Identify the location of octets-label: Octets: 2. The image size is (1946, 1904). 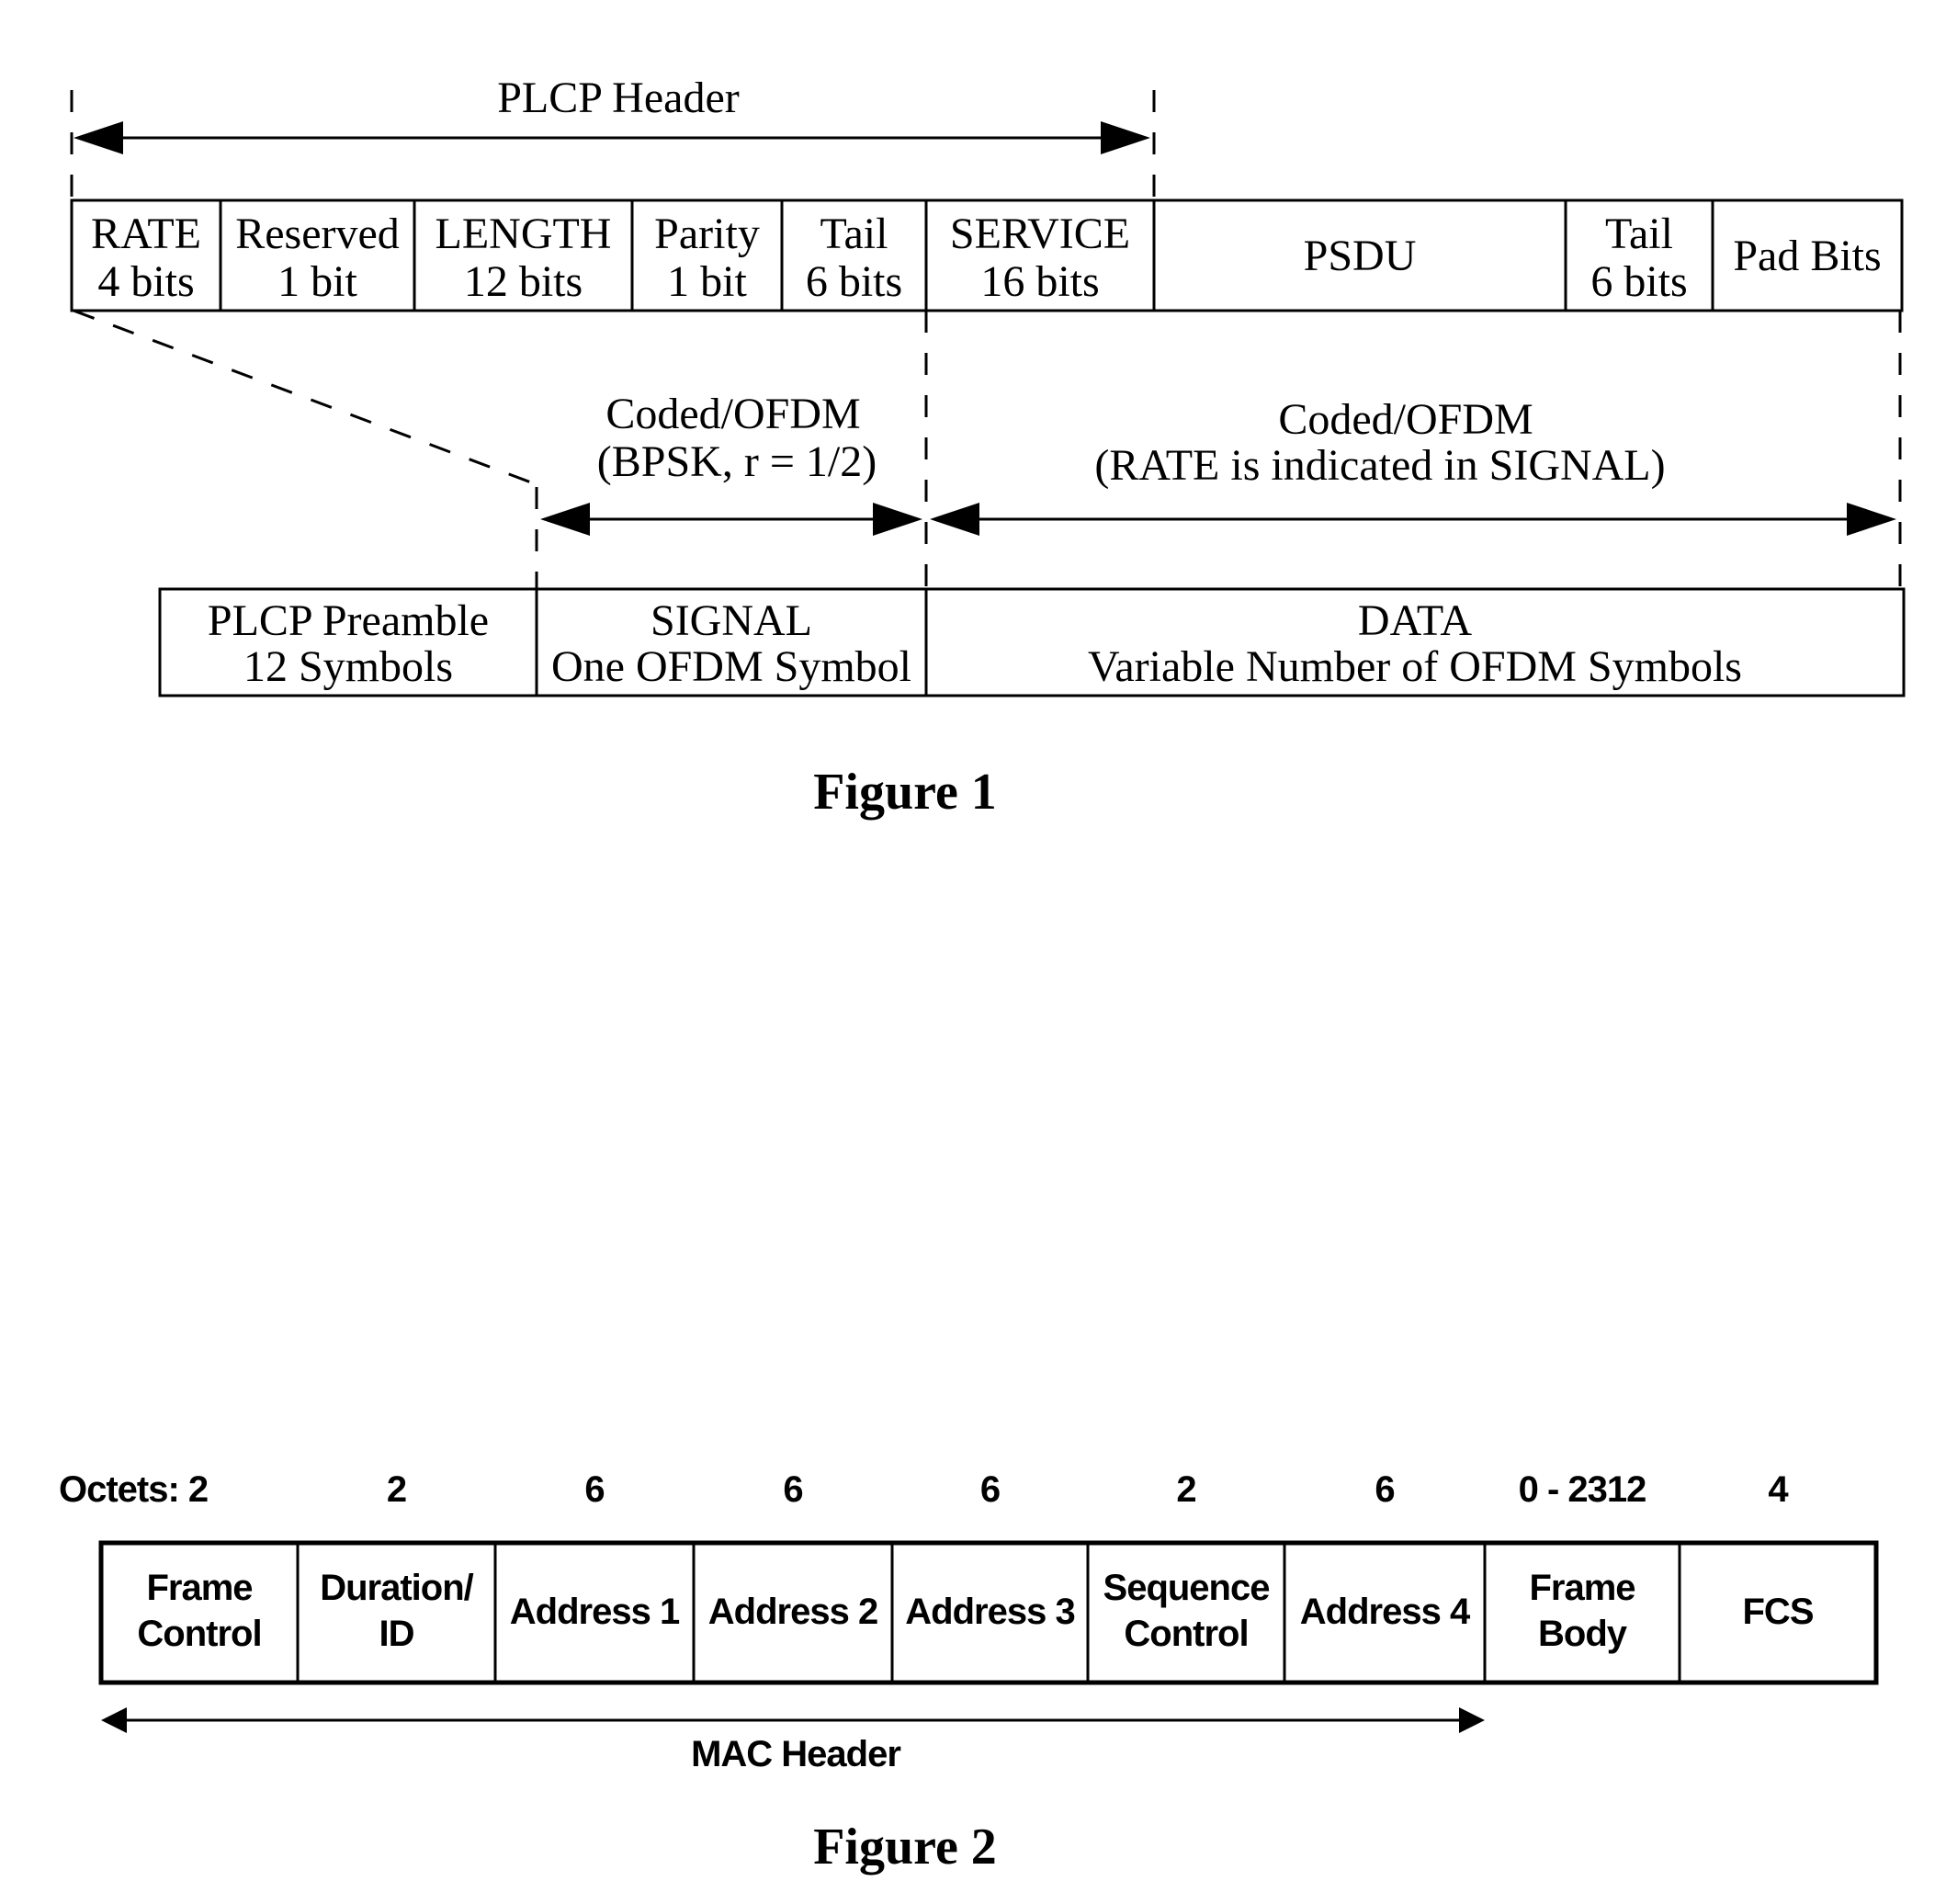
(133, 1489).